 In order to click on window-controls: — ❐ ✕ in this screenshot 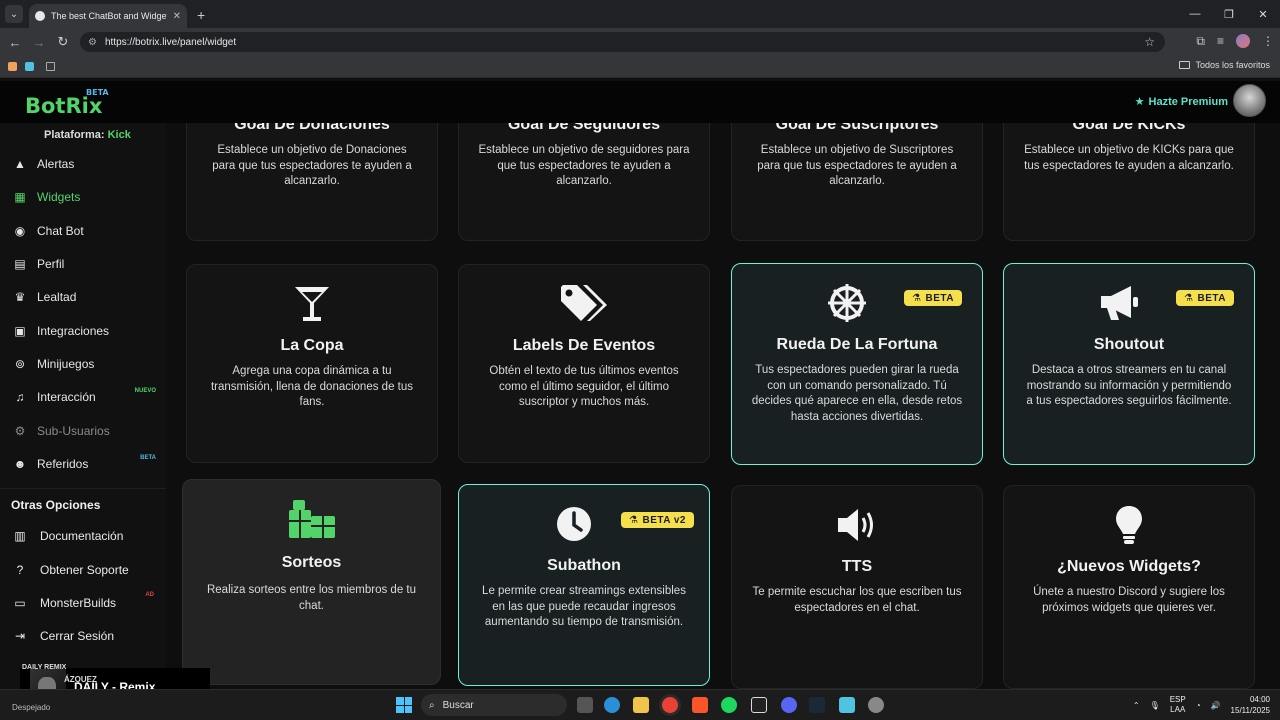, I will do `click(1229, 14)`.